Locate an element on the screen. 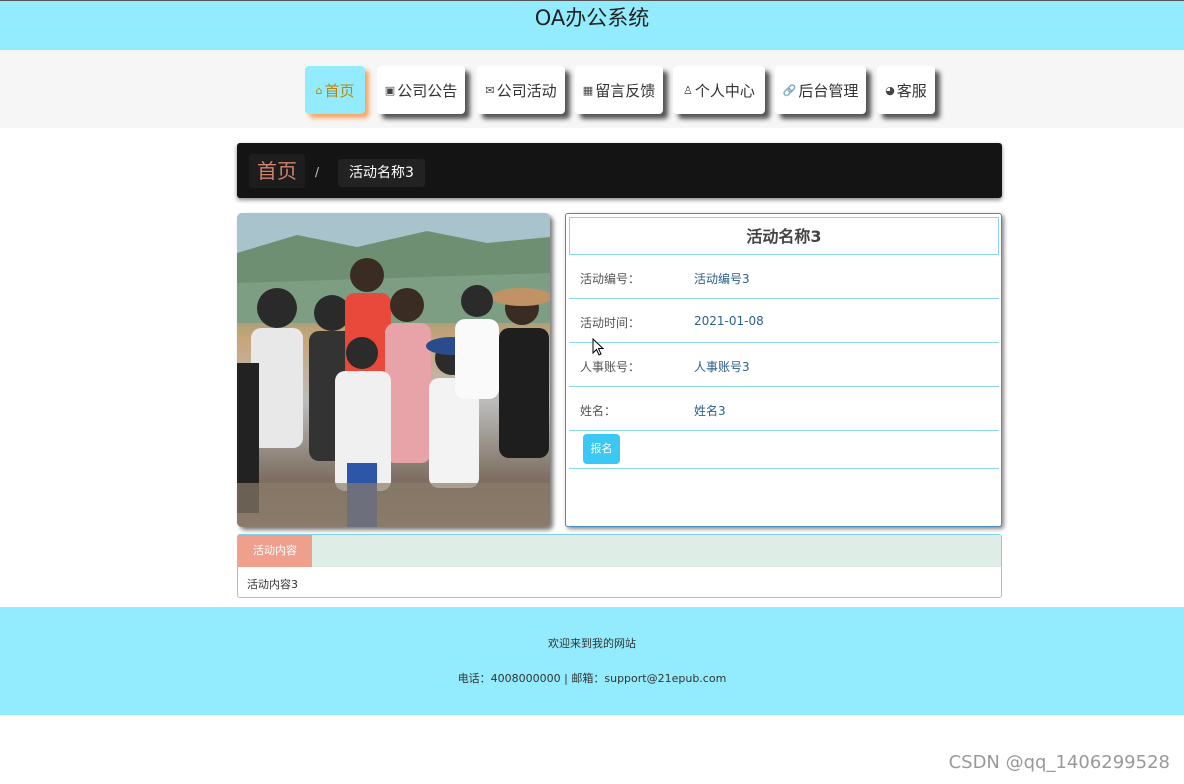 Image resolution: width=1184 pixels, height=784 pixels. csdn-watermark: CSDN @qq_1406299528 is located at coordinates (1059, 762).